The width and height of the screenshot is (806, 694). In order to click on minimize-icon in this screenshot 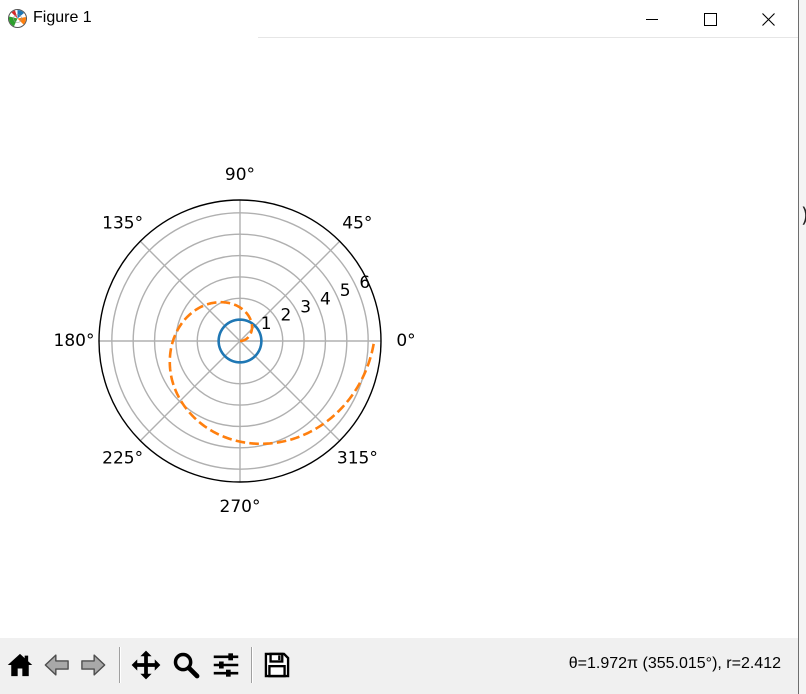, I will do `click(652, 19)`.